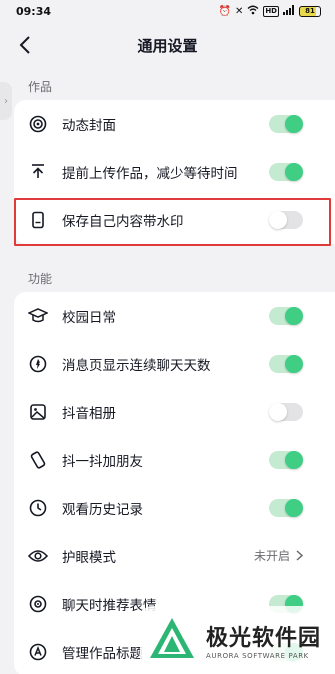  I want to click on status-time: 09:34, so click(34, 11).